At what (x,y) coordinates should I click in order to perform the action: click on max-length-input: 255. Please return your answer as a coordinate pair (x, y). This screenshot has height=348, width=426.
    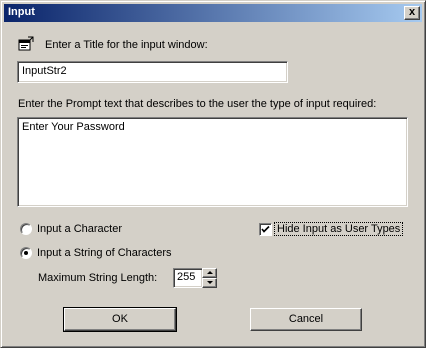
    Looking at the image, I should click on (188, 278).